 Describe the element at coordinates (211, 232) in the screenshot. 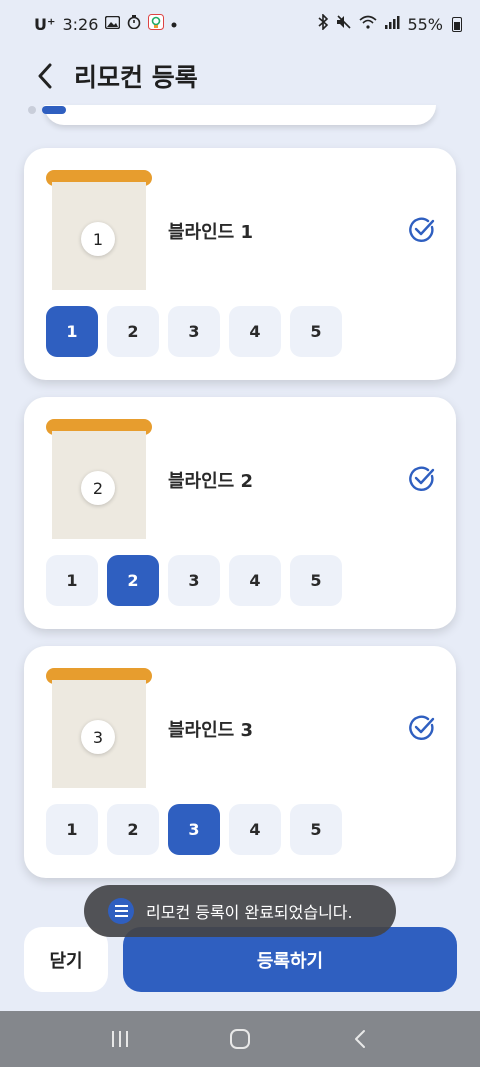

I see `blind-name: 블라인드 1` at that location.